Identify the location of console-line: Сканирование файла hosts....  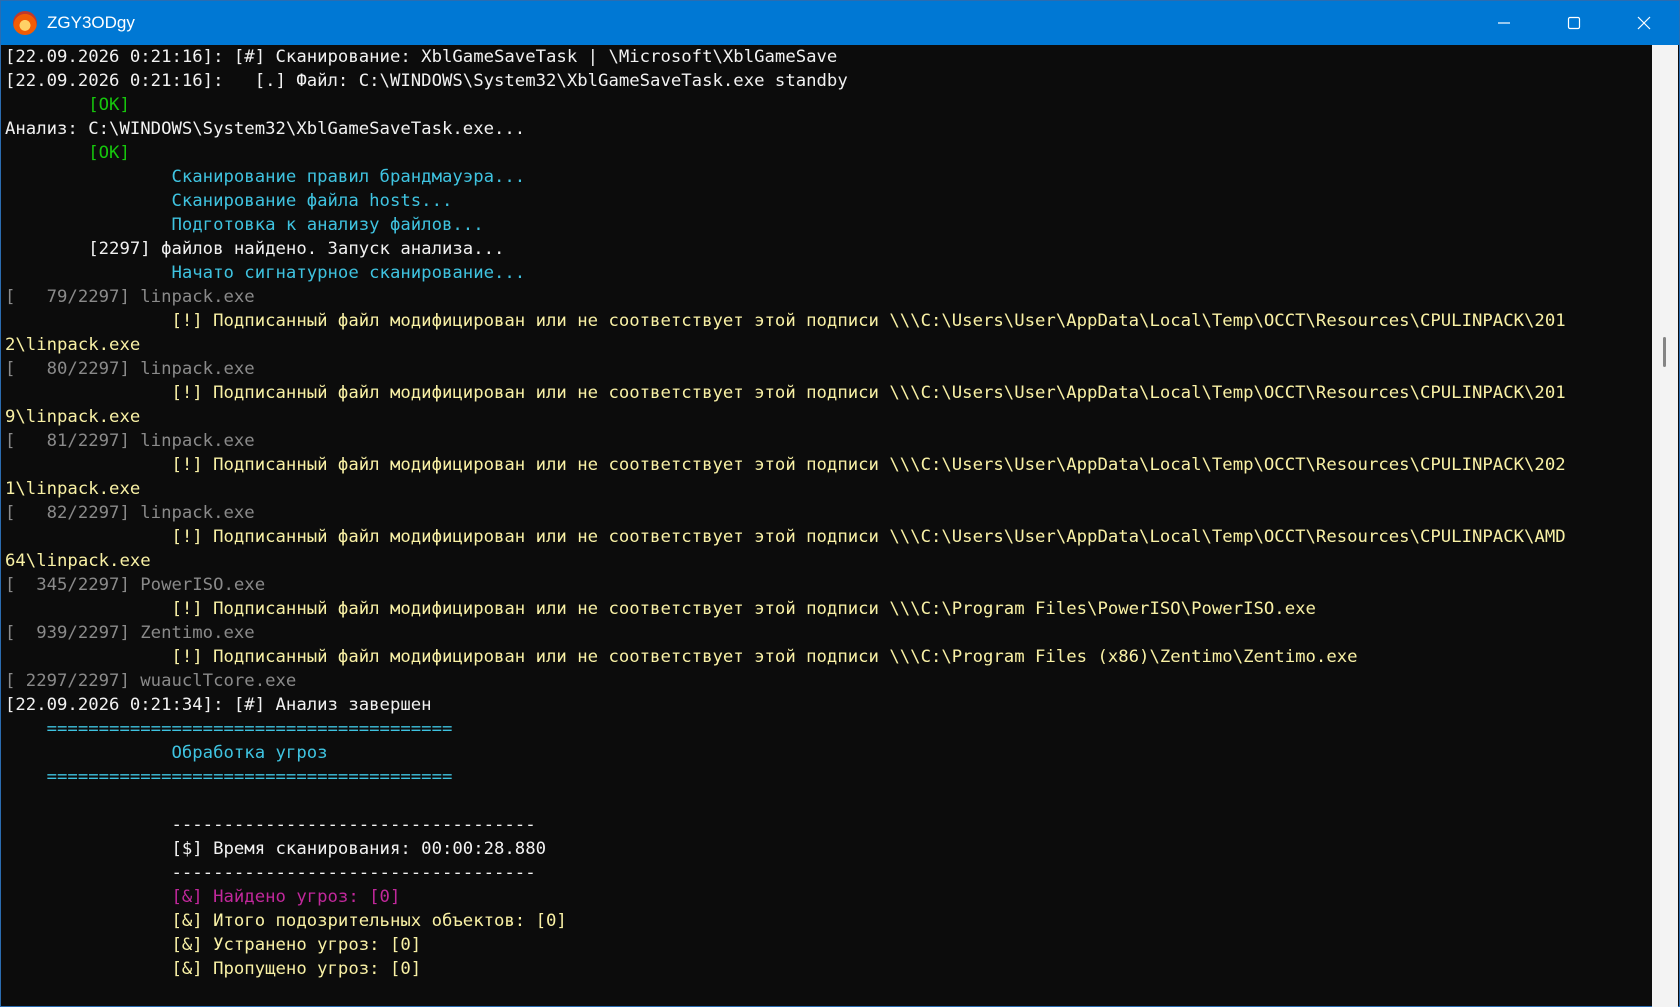
(229, 201).